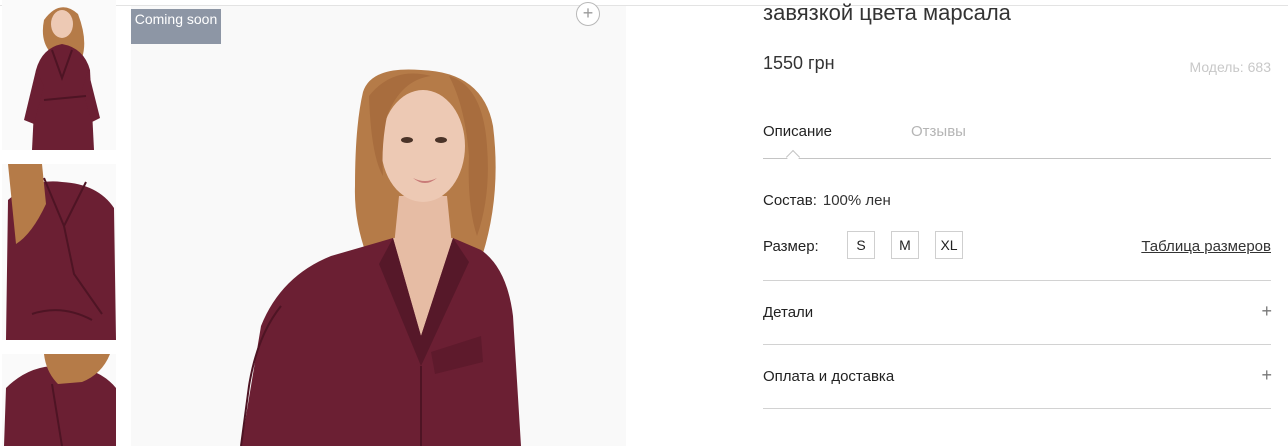 This screenshot has height=446, width=1288. What do you see at coordinates (905, 245) in the screenshot?
I see `size-option-m: M` at bounding box center [905, 245].